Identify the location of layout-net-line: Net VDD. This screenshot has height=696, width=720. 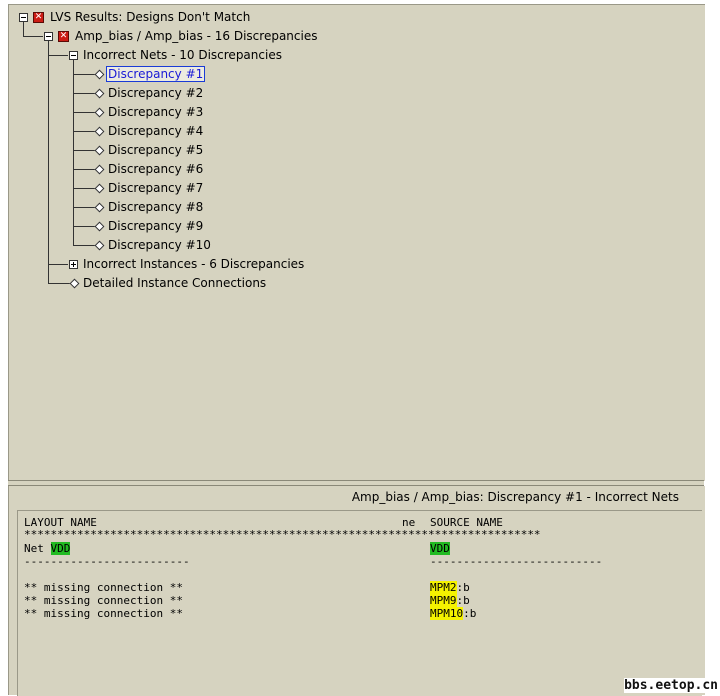
(47, 548).